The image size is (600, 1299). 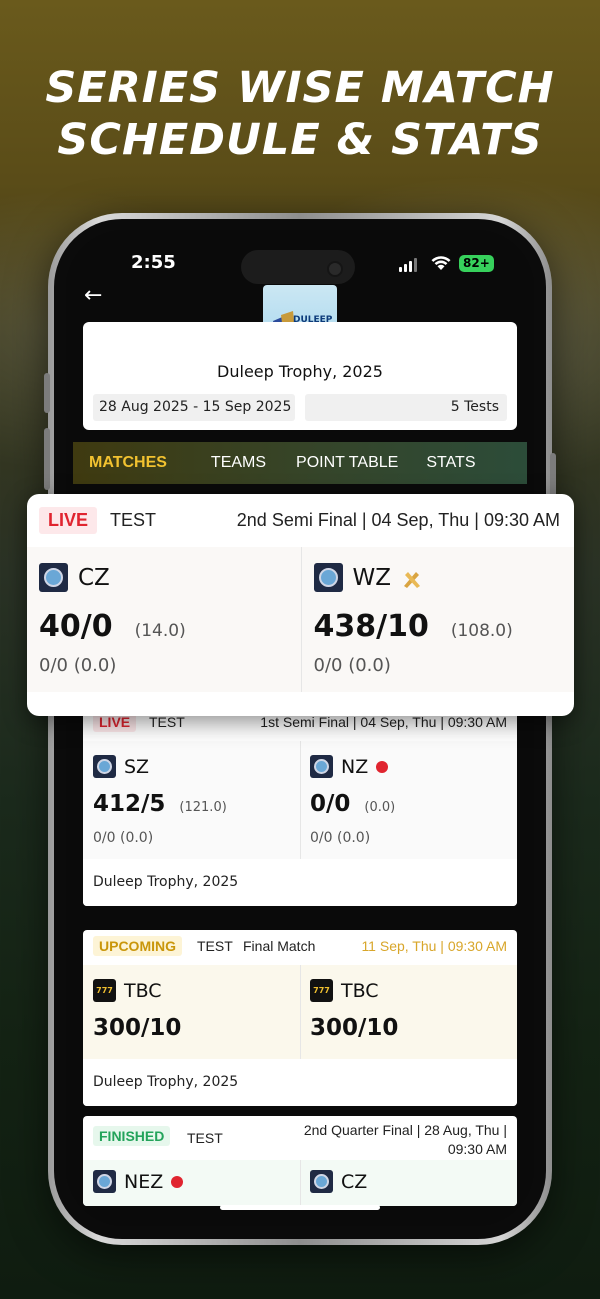 What do you see at coordinates (330, 804) in the screenshot?
I see `team-2-score: 0/0` at bounding box center [330, 804].